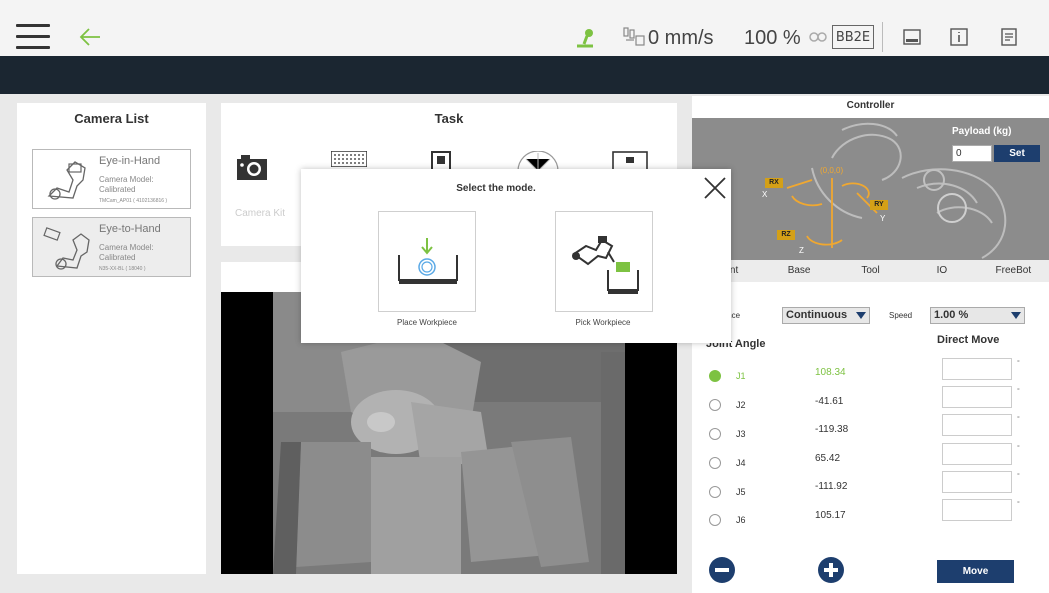 The width and height of the screenshot is (1049, 593). What do you see at coordinates (977, 482) in the screenshot?
I see `direct-move-input-j5` at bounding box center [977, 482].